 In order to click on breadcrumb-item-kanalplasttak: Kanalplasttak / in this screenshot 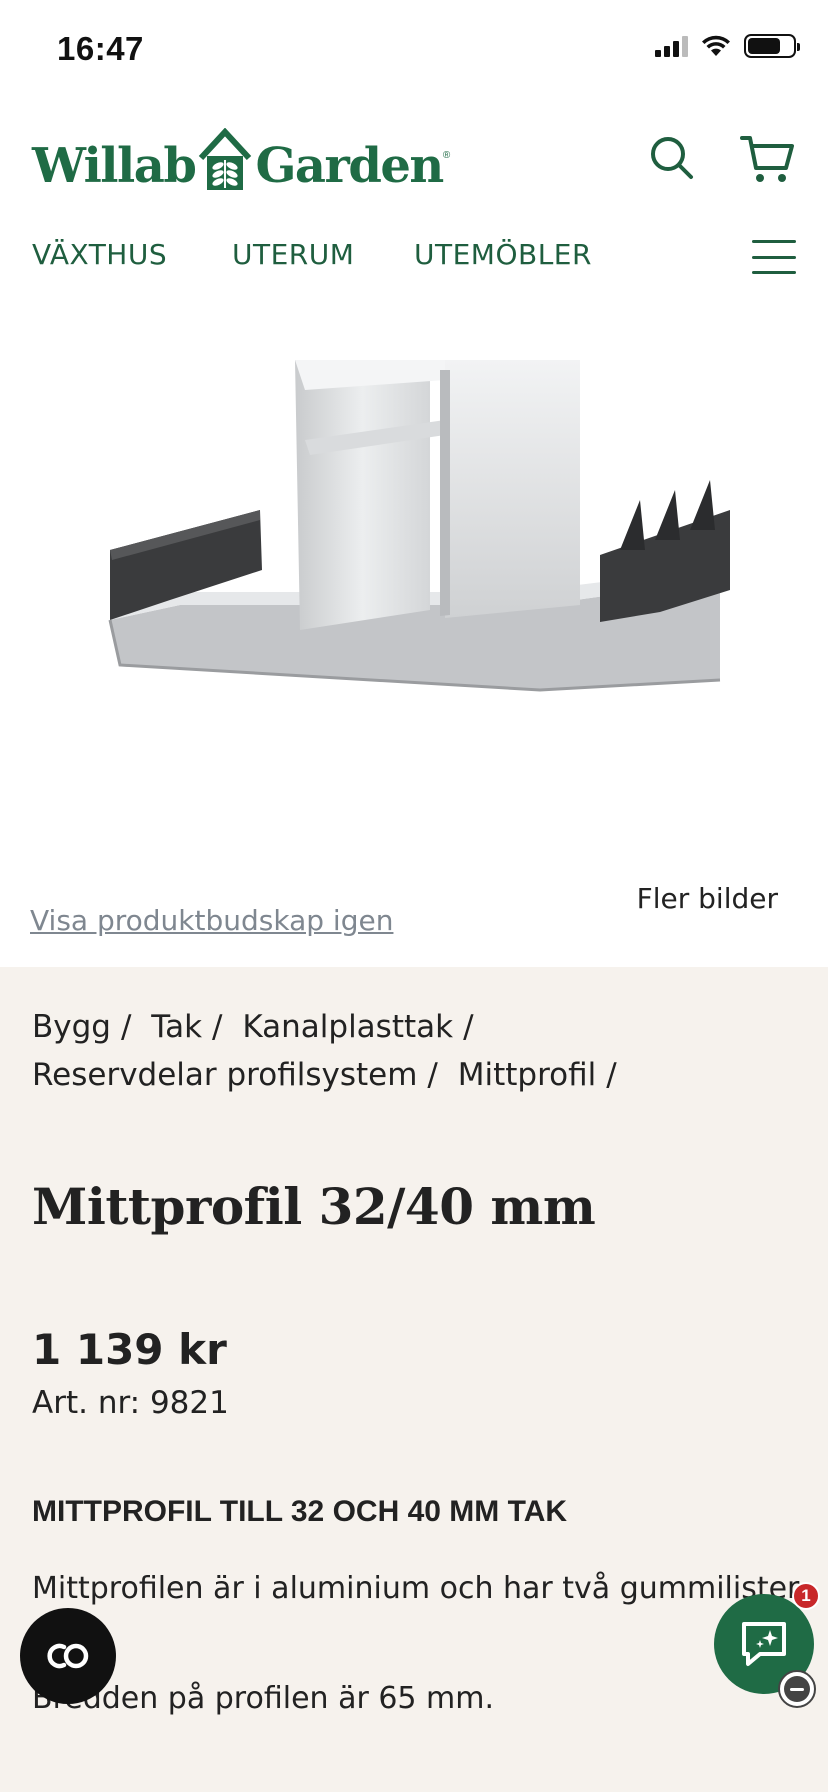, I will do `click(362, 1027)`.